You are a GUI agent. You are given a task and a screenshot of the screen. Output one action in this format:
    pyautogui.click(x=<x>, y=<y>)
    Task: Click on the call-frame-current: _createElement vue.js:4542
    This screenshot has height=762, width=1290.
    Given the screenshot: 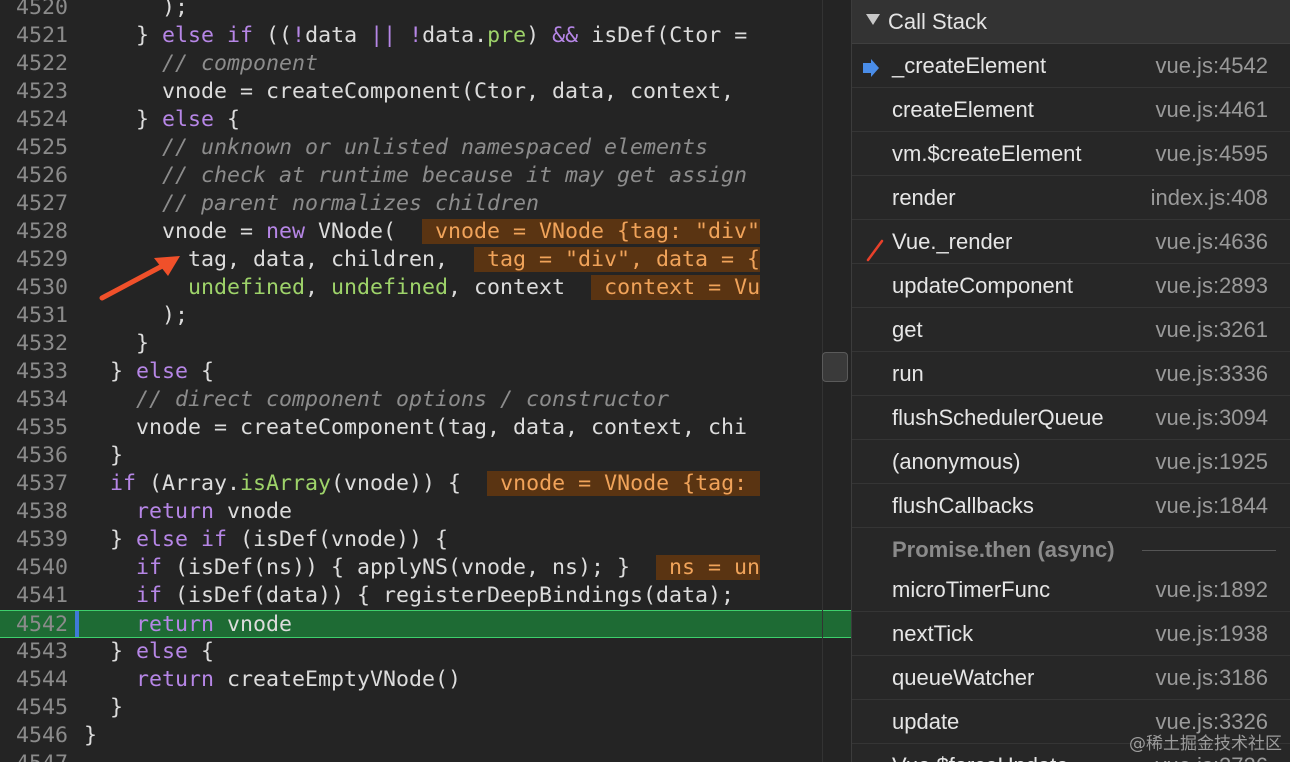 What is the action you would take?
    pyautogui.click(x=1071, y=66)
    